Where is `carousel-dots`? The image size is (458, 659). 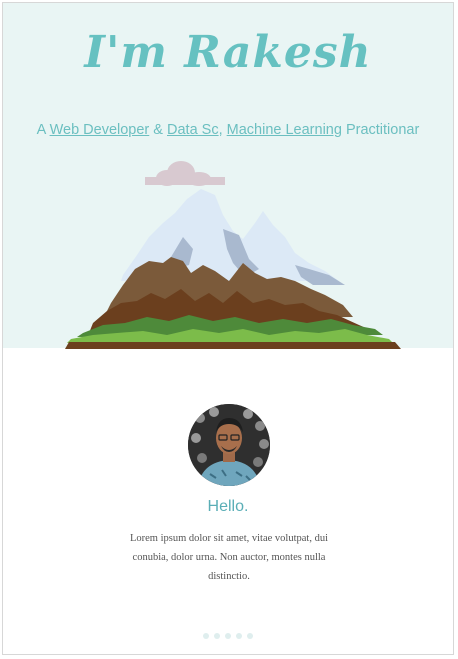
carousel-dots is located at coordinates (228, 636).